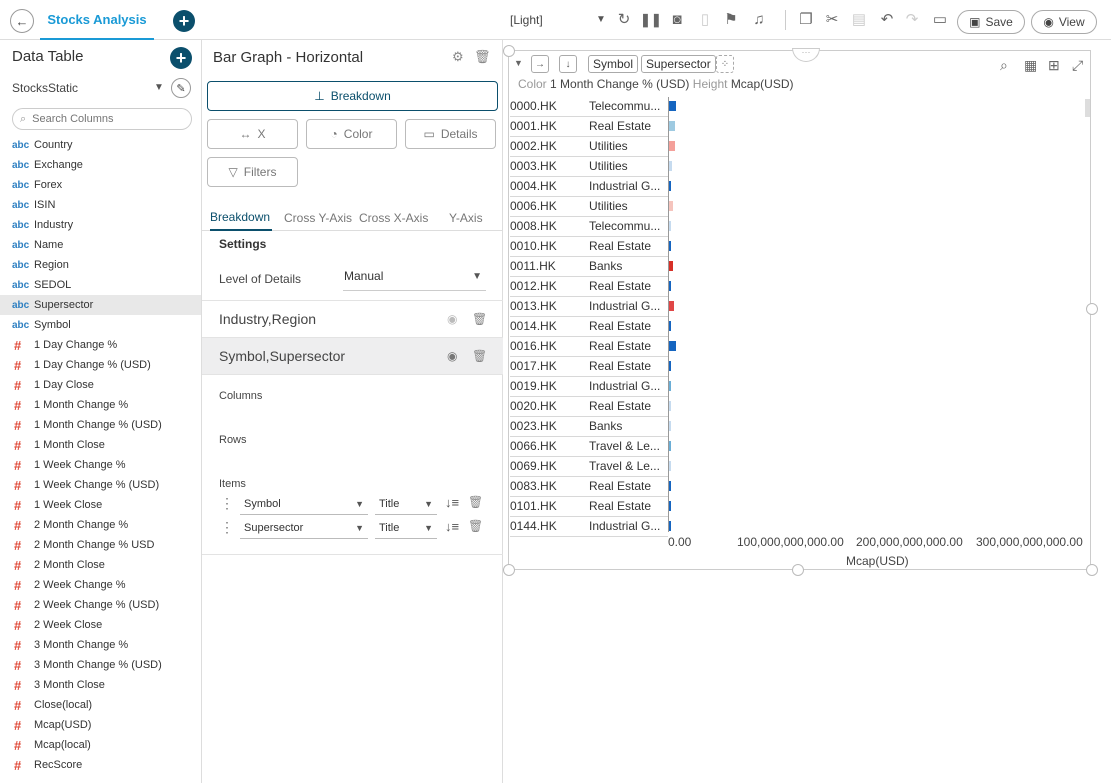 This screenshot has height=783, width=1111. What do you see at coordinates (624, 20) in the screenshot?
I see `refresh-icon: ↻` at bounding box center [624, 20].